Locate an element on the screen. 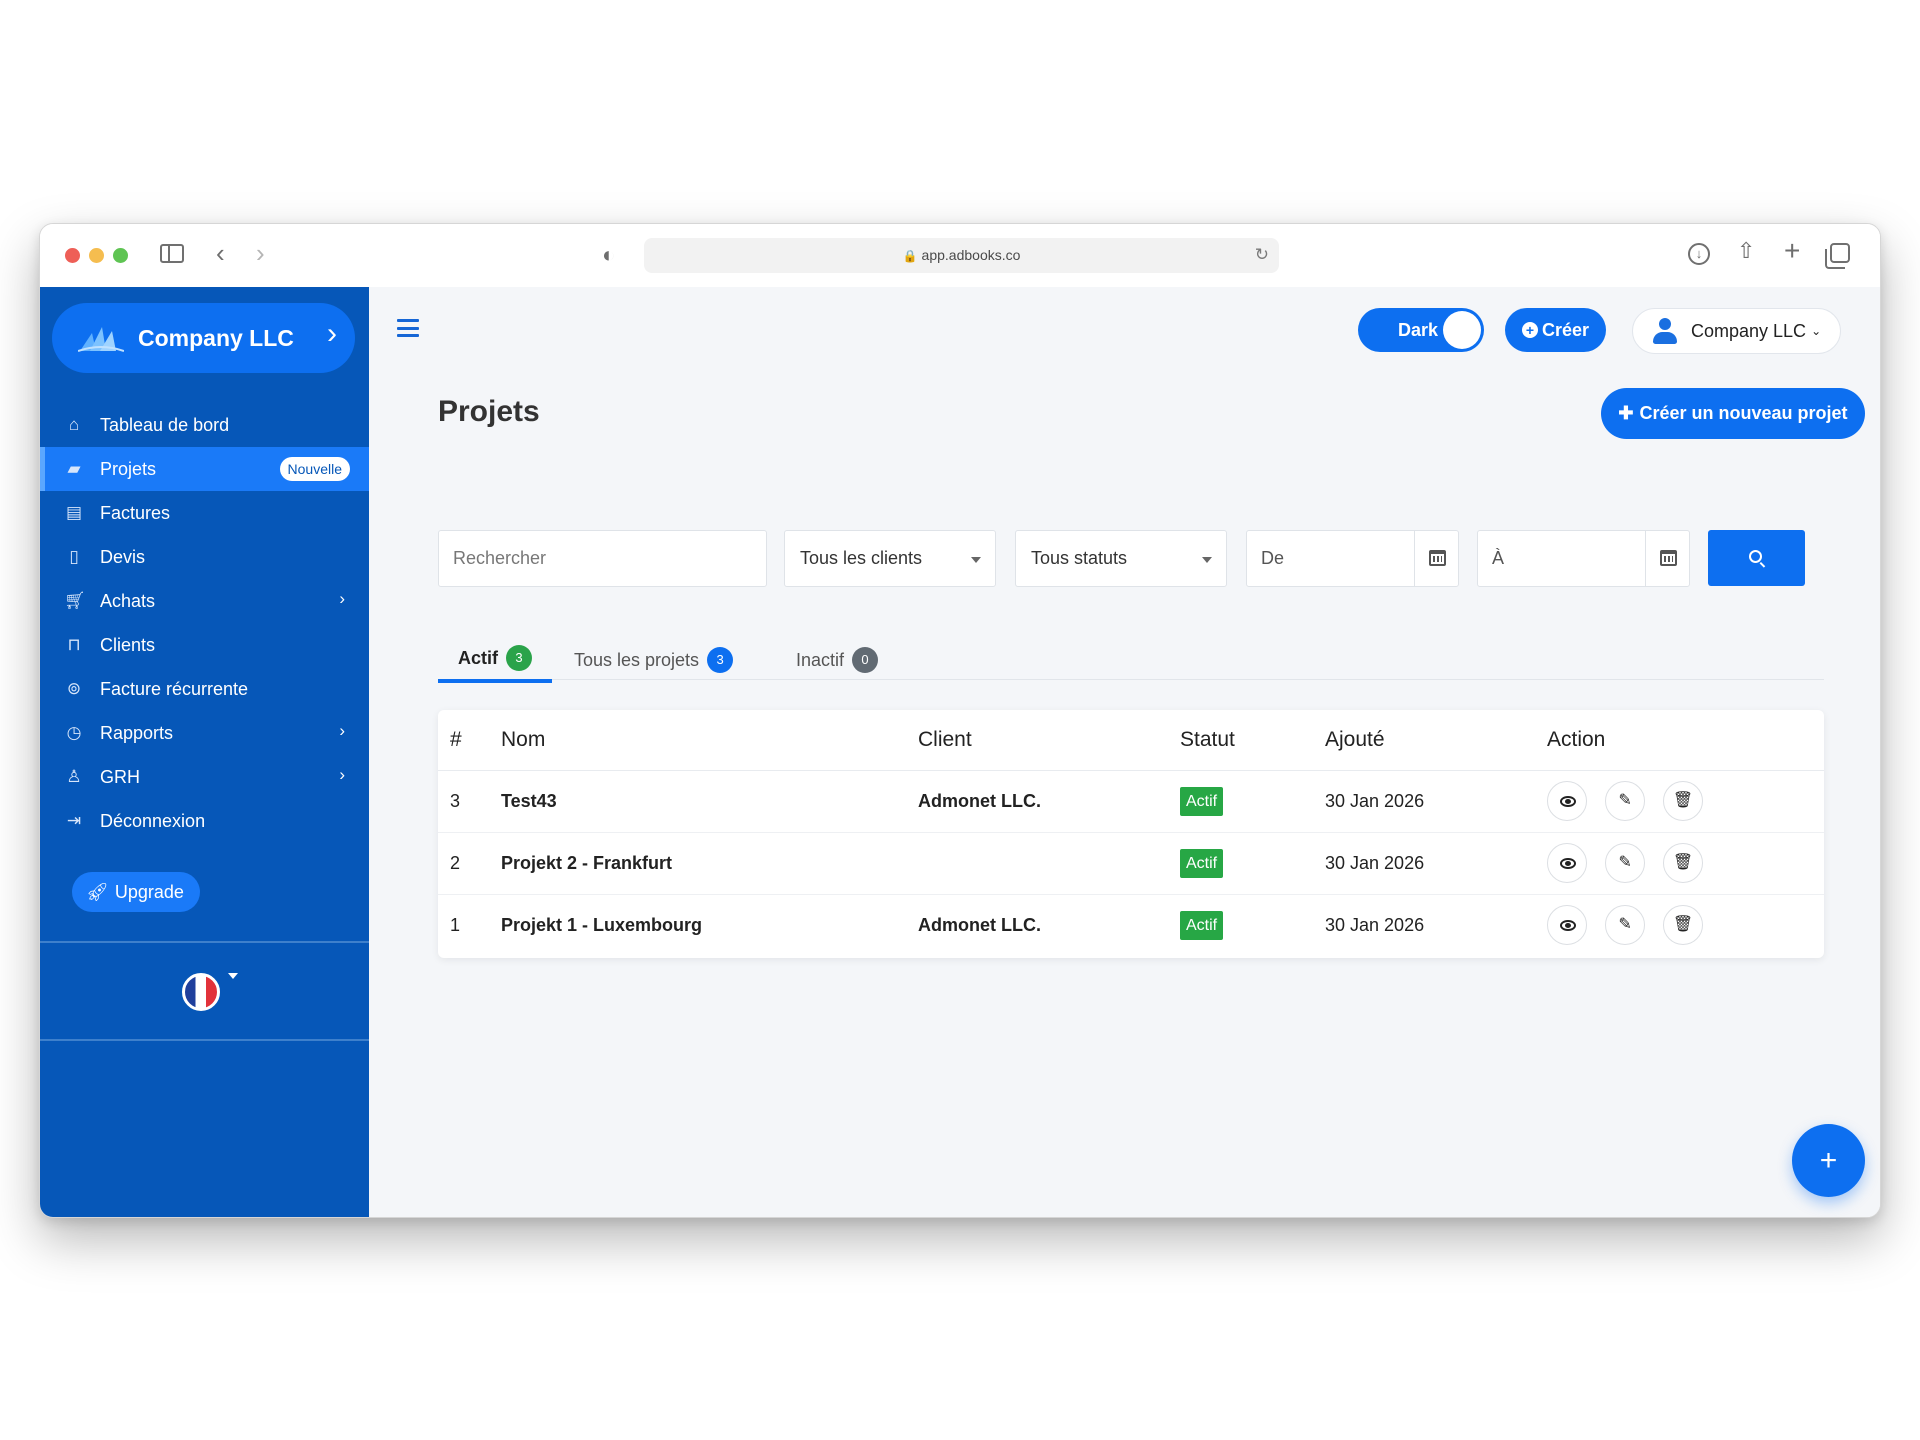  sidebar-item-purchases: 🛒︎ Achats › is located at coordinates (204, 601).